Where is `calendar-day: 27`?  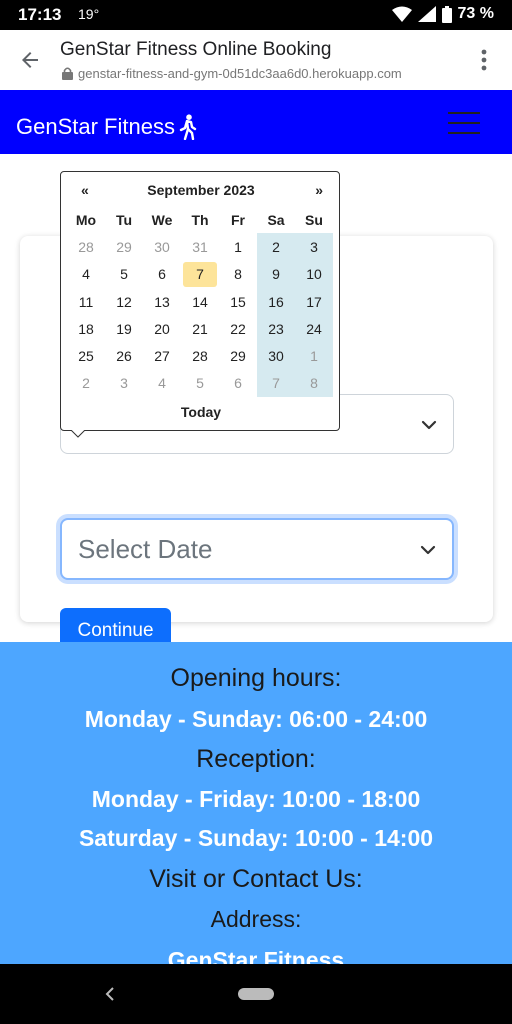
calendar-day: 27 is located at coordinates (162, 355).